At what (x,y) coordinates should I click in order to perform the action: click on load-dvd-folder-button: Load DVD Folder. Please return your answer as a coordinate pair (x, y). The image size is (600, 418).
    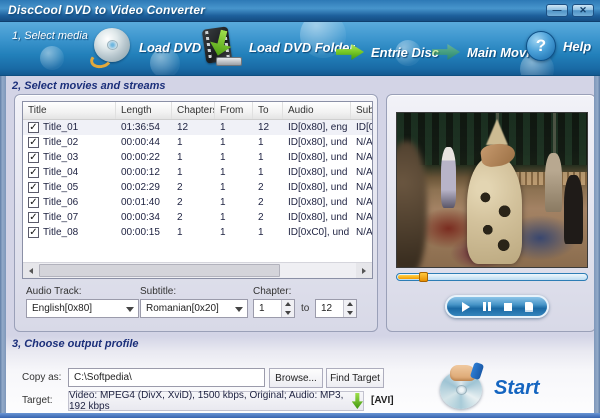
    Looking at the image, I should click on (277, 46).